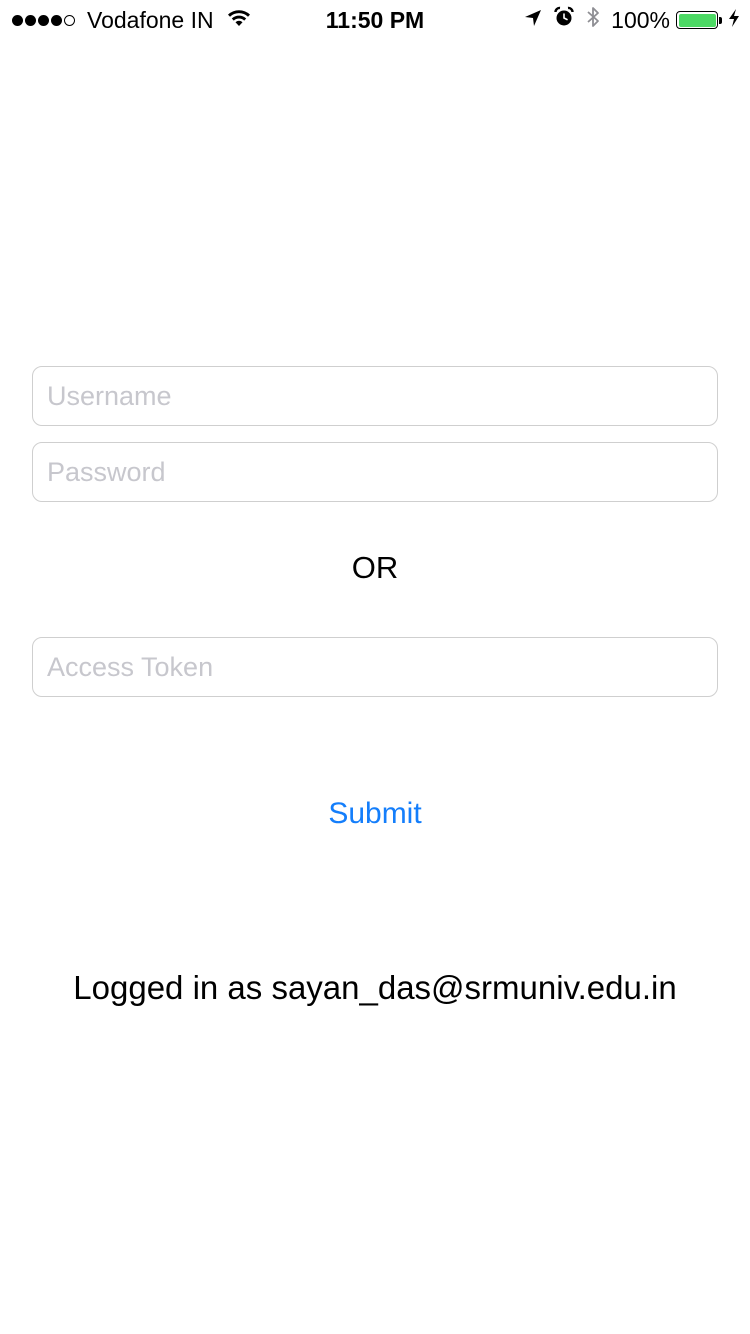 Image resolution: width=750 pixels, height=1334 pixels. What do you see at coordinates (375, 20) in the screenshot?
I see `status-bar: Vodafone IN 11:50 PM 100%` at bounding box center [375, 20].